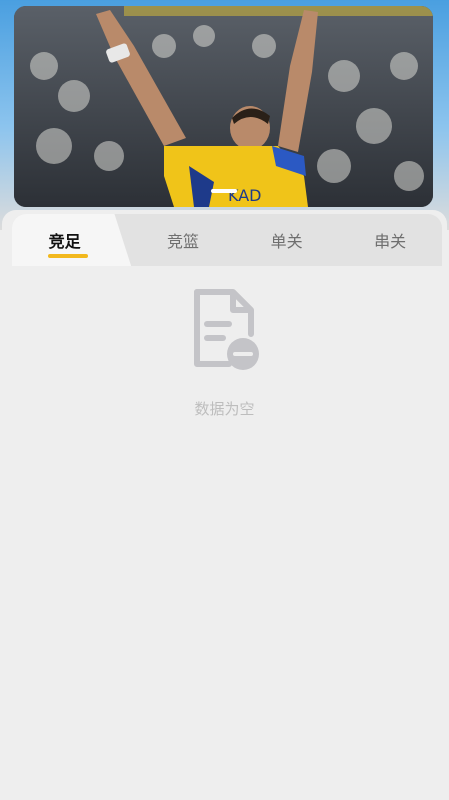  I want to click on tab-jingzu: 竞足, so click(72, 240).